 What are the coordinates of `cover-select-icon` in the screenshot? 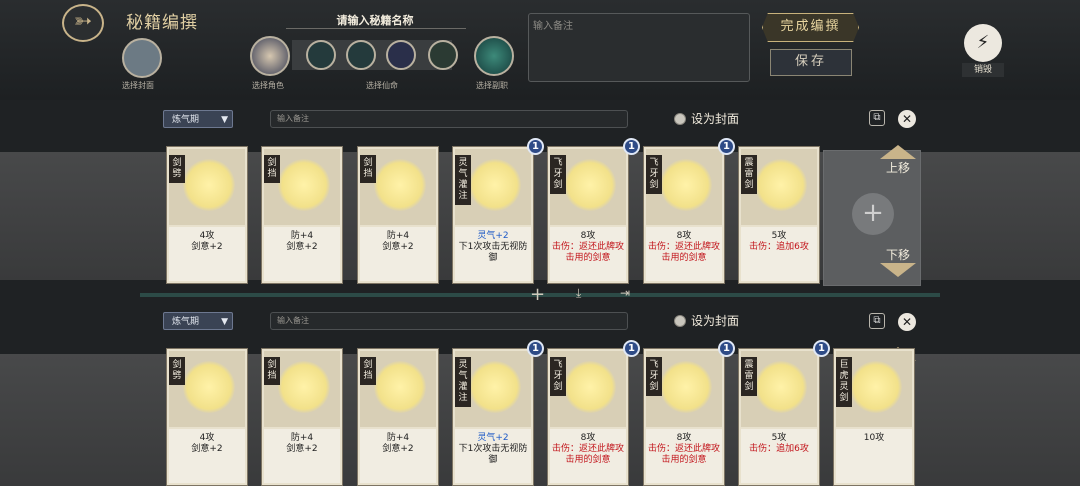 It's located at (142, 58).